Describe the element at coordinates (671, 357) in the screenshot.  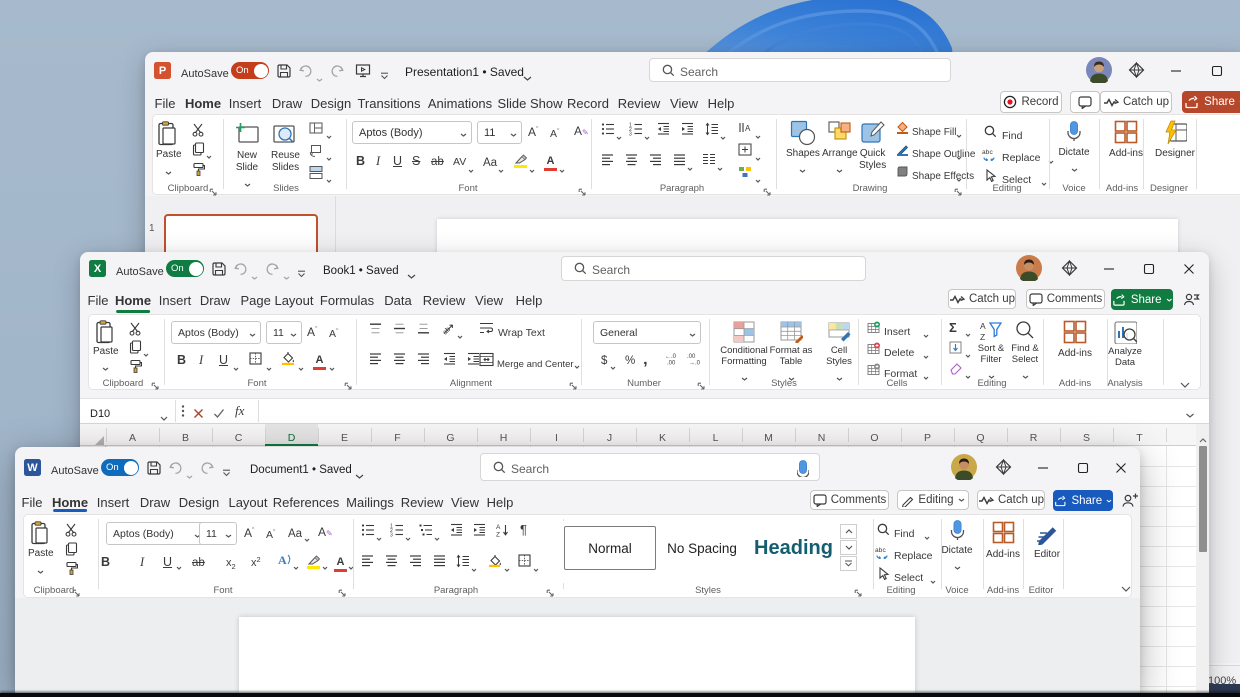
I see `svg-text: ←.0` at that location.